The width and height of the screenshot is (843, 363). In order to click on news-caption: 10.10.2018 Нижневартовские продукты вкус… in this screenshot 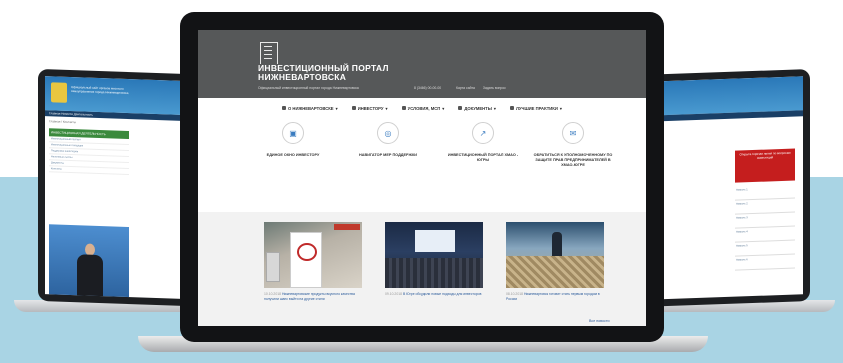, I will do `click(313, 296)`.